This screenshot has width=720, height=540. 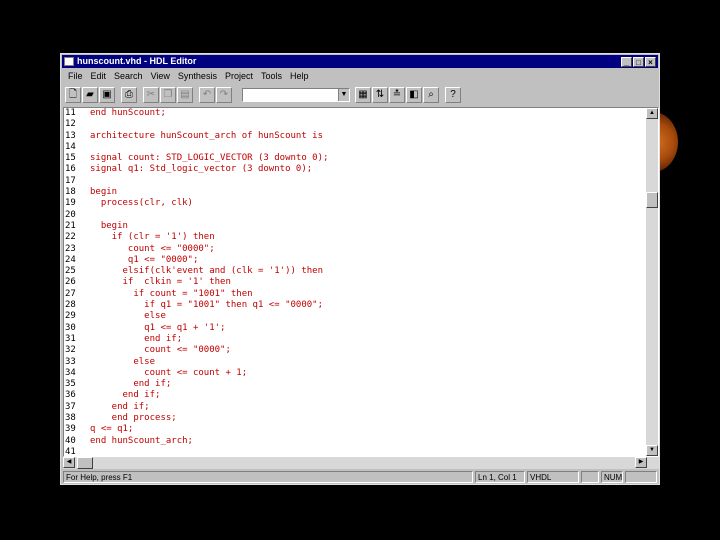 What do you see at coordinates (652, 113) in the screenshot?
I see `scroll-up-icon: ▲` at bounding box center [652, 113].